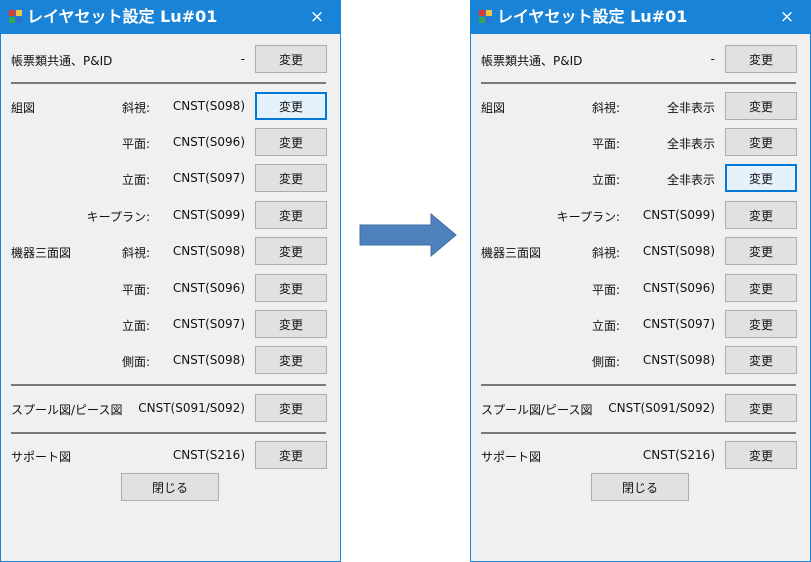 This screenshot has height=562, width=811. I want to click on kumizu-label: 組図, so click(493, 108).